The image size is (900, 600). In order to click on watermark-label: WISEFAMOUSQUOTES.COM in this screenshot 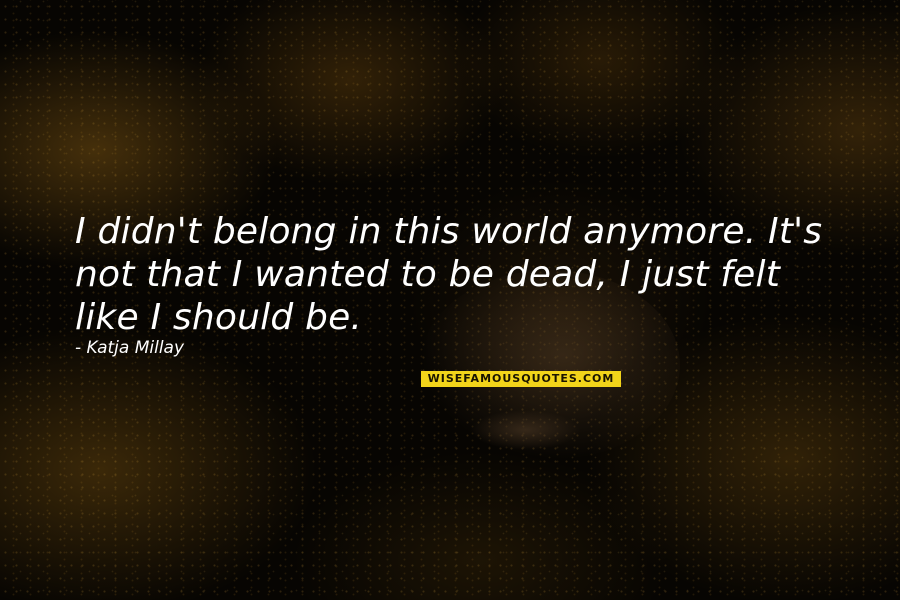, I will do `click(521, 379)`.